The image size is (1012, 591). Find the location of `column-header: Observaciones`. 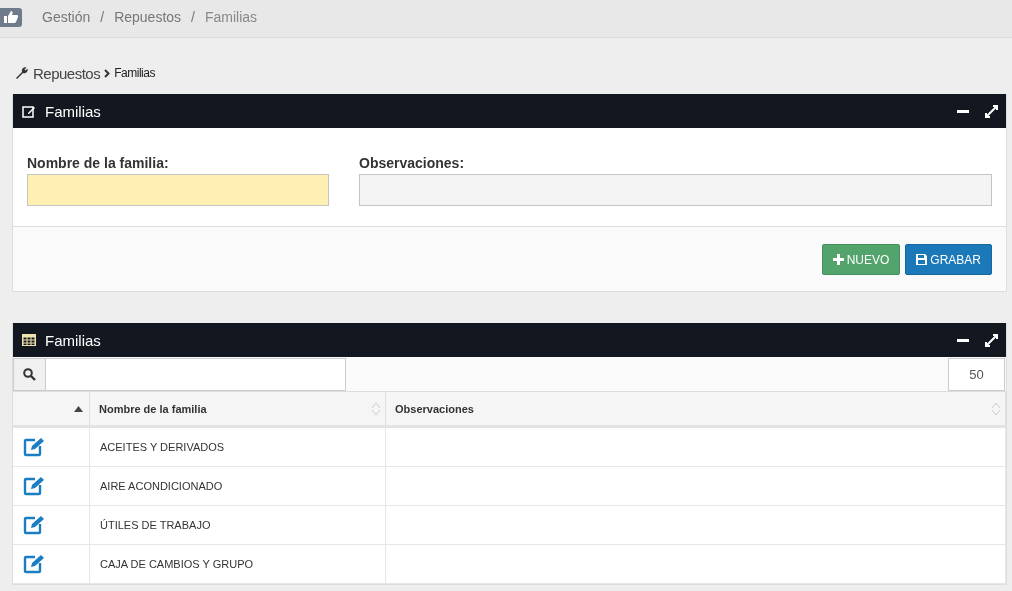

column-header: Observaciones is located at coordinates (696, 408).